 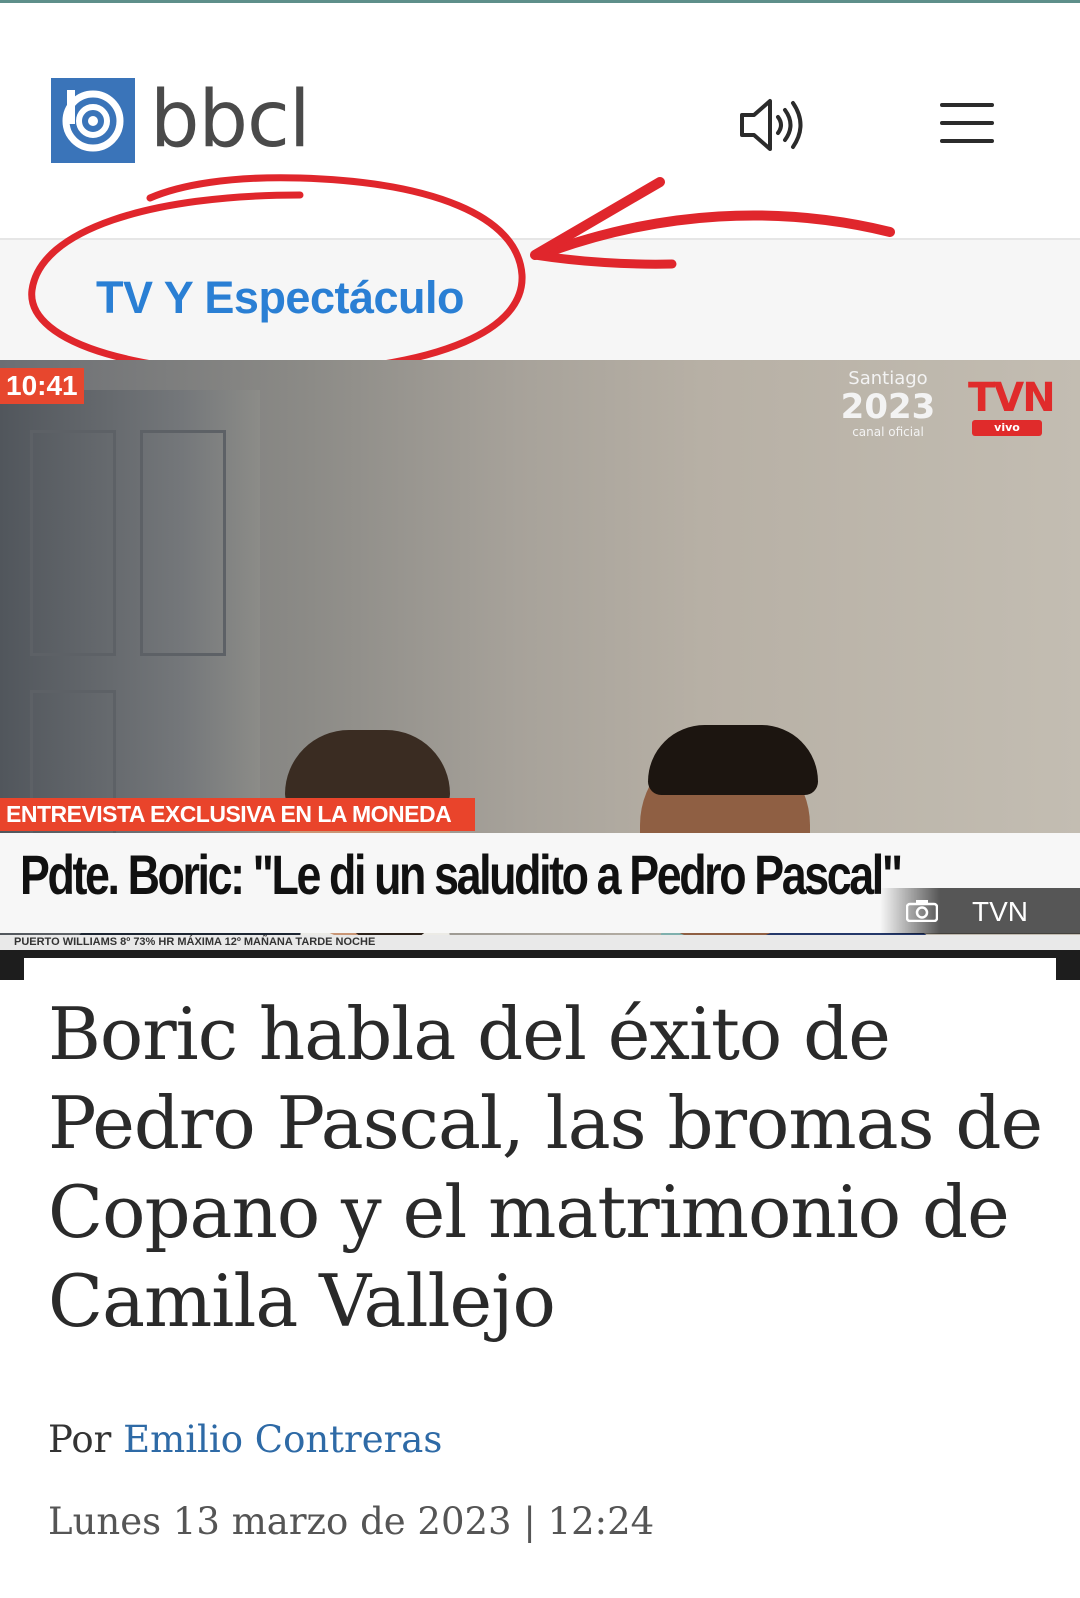 What do you see at coordinates (1012, 405) in the screenshot?
I see `channel-logo: TVN vivo` at bounding box center [1012, 405].